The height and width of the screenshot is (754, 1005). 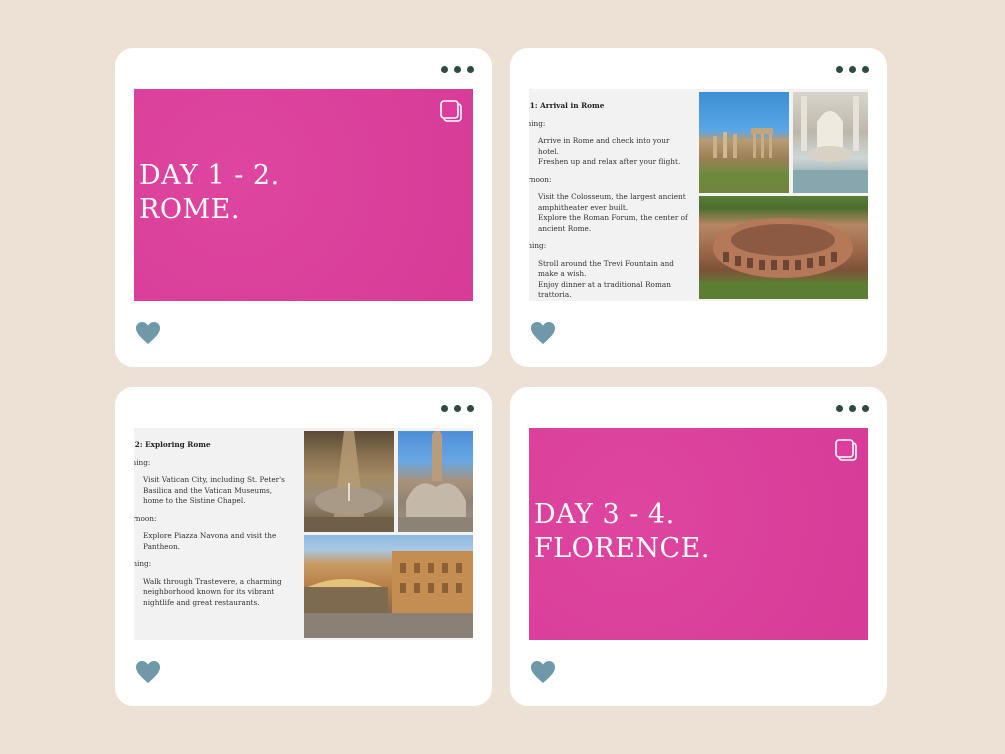 I want to click on slide-heading-line-1: DAY 1 - 2., so click(x=209, y=175).